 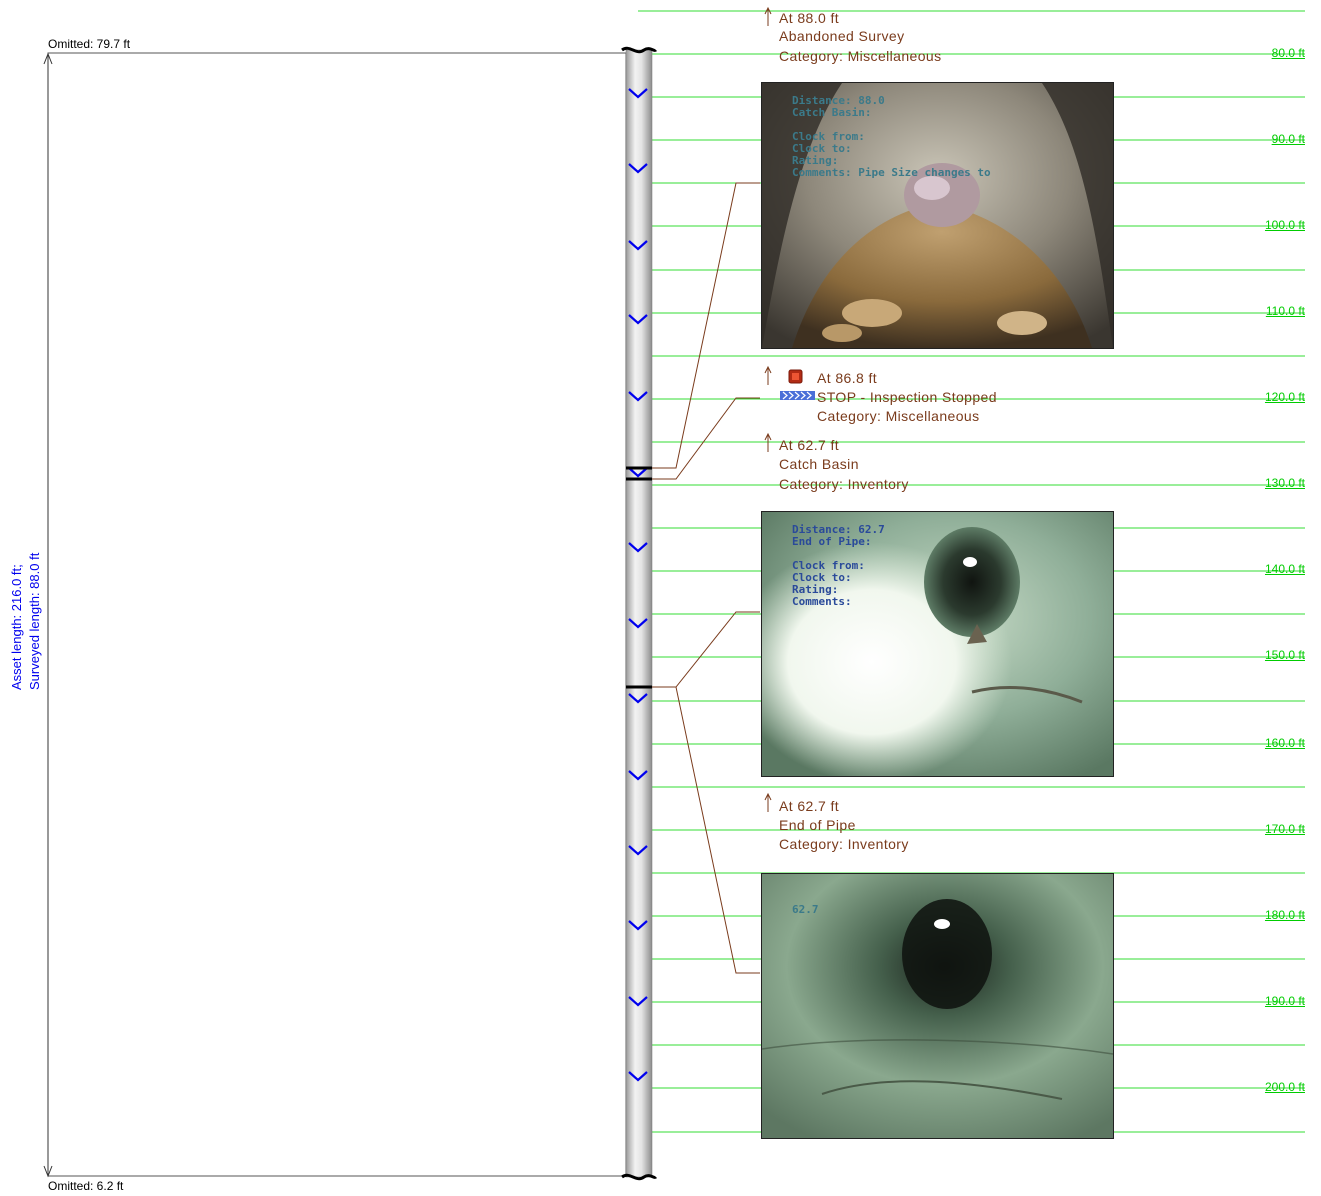 What do you see at coordinates (89, 44) in the screenshot?
I see `omitted-top-label: Omitted: 79.7 ft` at bounding box center [89, 44].